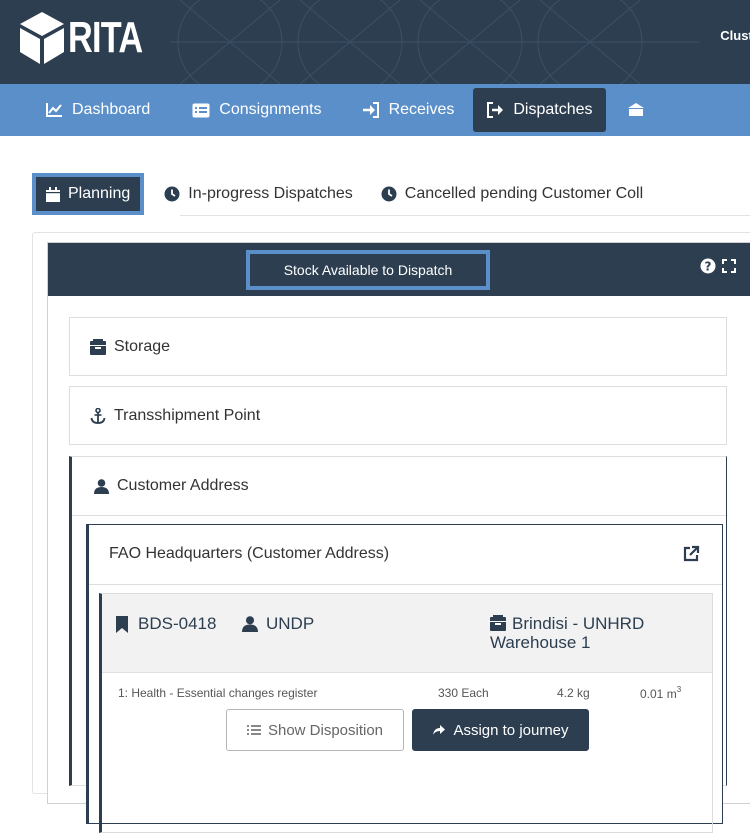 This screenshot has width=750, height=833. Describe the element at coordinates (53, 194) in the screenshot. I see `calendar-icon` at that location.